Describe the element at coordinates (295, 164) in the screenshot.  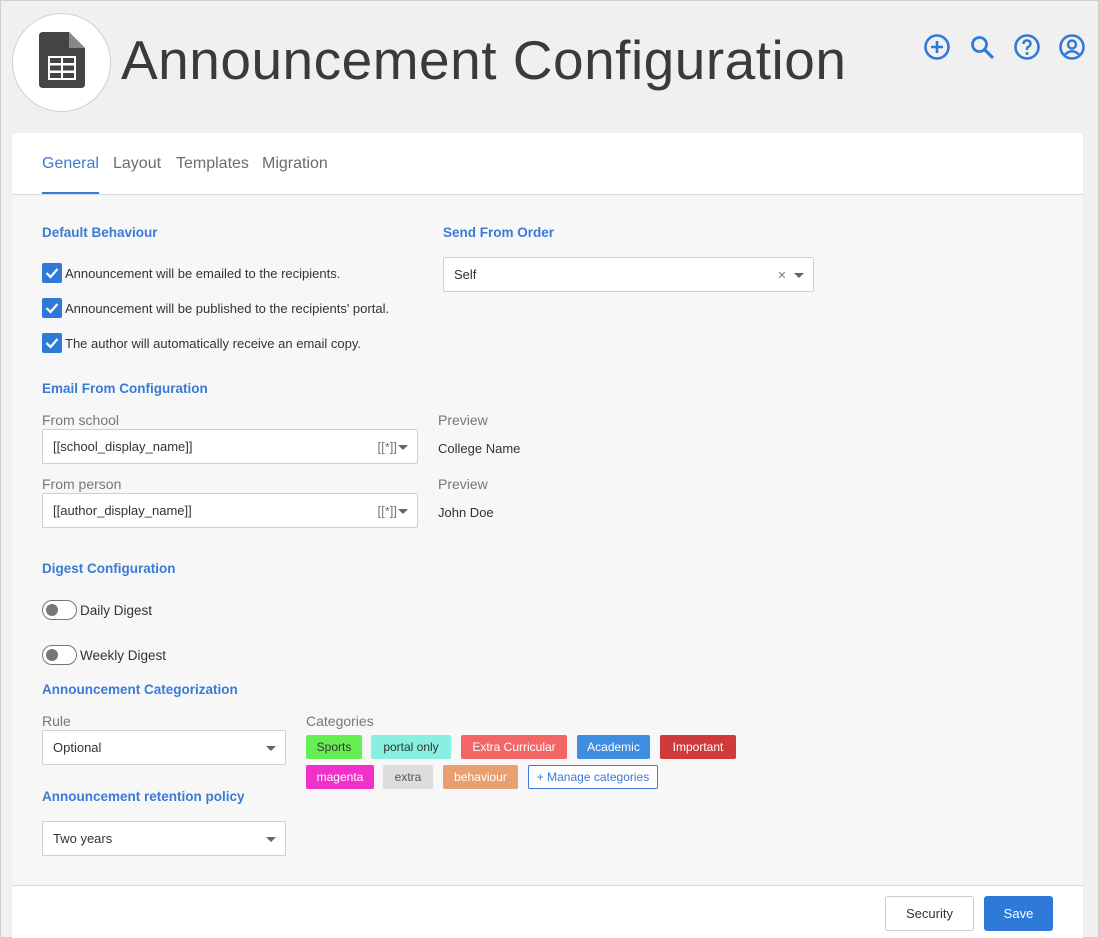
I see `tab-migration: Migration` at that location.